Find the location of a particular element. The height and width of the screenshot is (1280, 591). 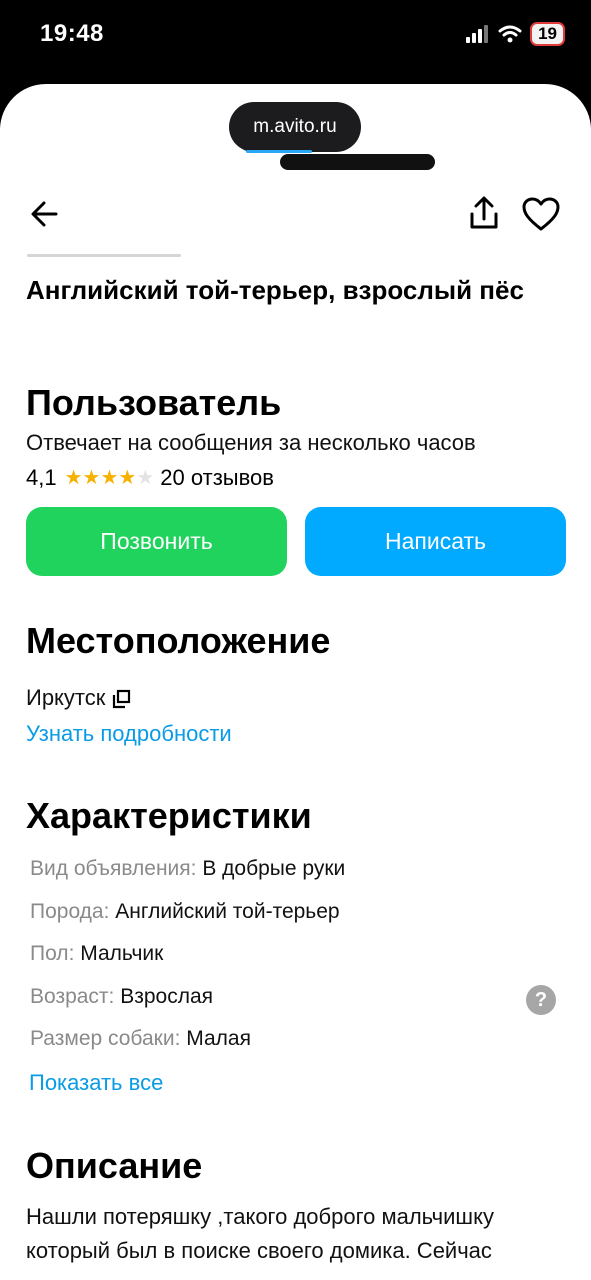

heart-icon is located at coordinates (541, 214).